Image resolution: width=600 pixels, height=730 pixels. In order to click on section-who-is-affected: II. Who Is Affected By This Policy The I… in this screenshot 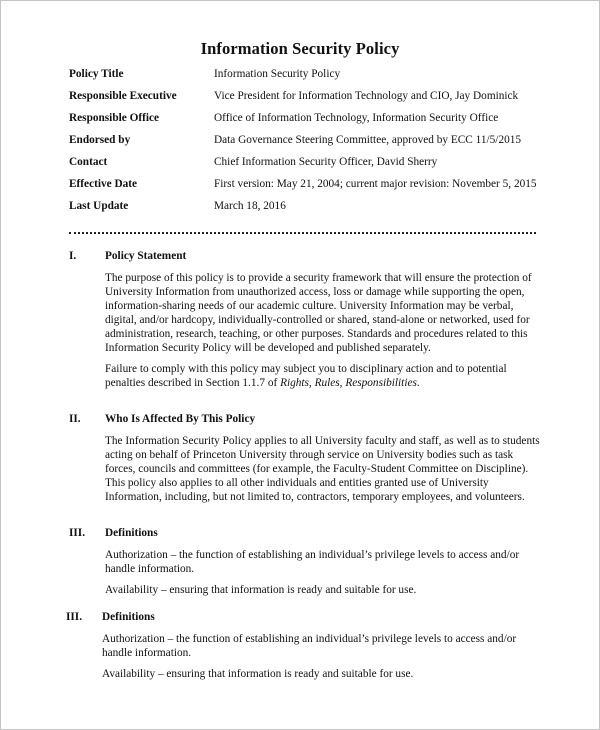, I will do `click(309, 461)`.